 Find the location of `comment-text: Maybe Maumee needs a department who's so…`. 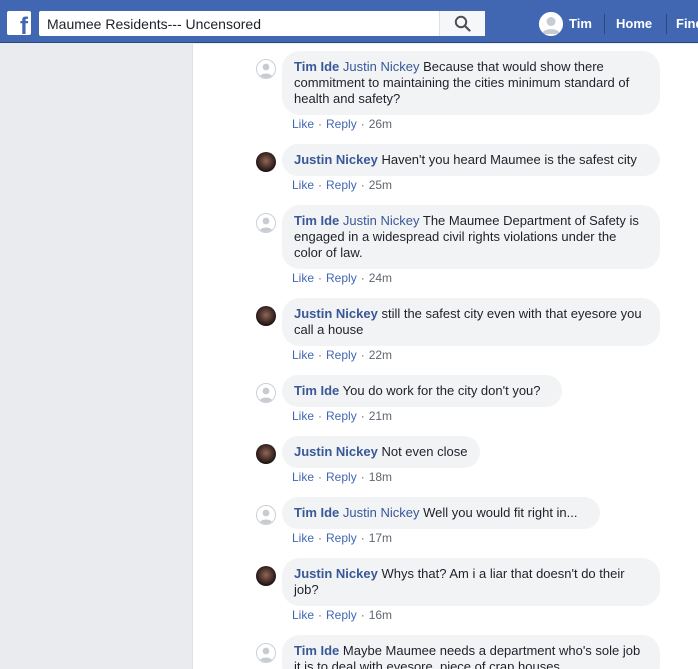

comment-text: Maybe Maumee needs a department who's so… is located at coordinates (467, 656).